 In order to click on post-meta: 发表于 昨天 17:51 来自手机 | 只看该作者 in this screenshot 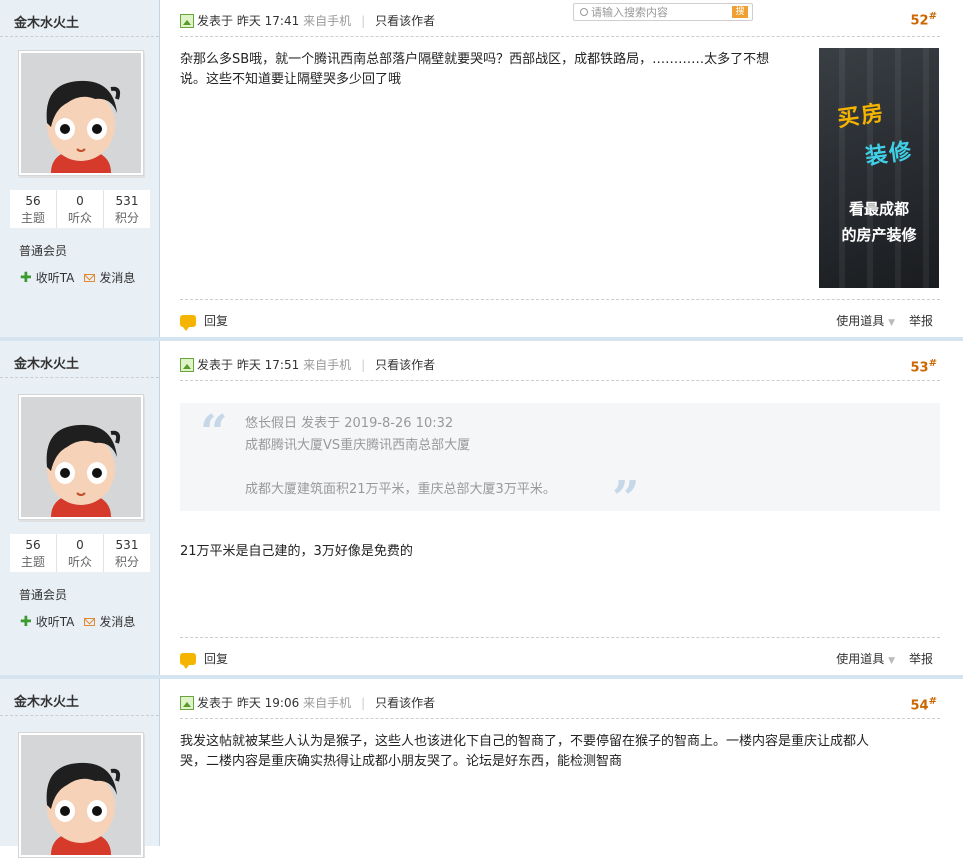, I will do `click(307, 364)`.